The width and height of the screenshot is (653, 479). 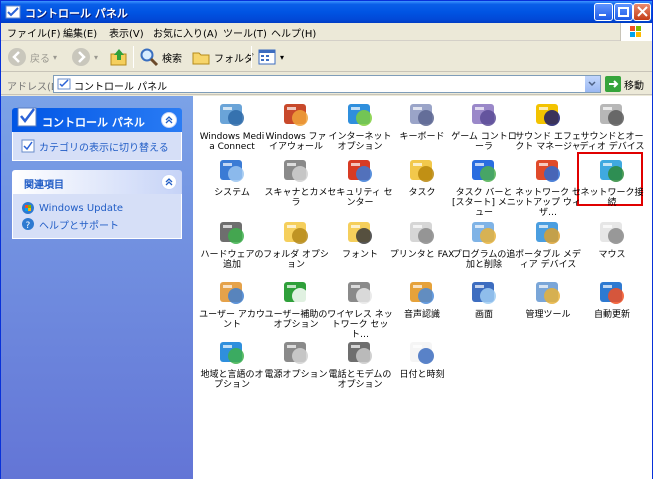 What do you see at coordinates (13, 12) in the screenshot?
I see `control-panel-icon` at bounding box center [13, 12].